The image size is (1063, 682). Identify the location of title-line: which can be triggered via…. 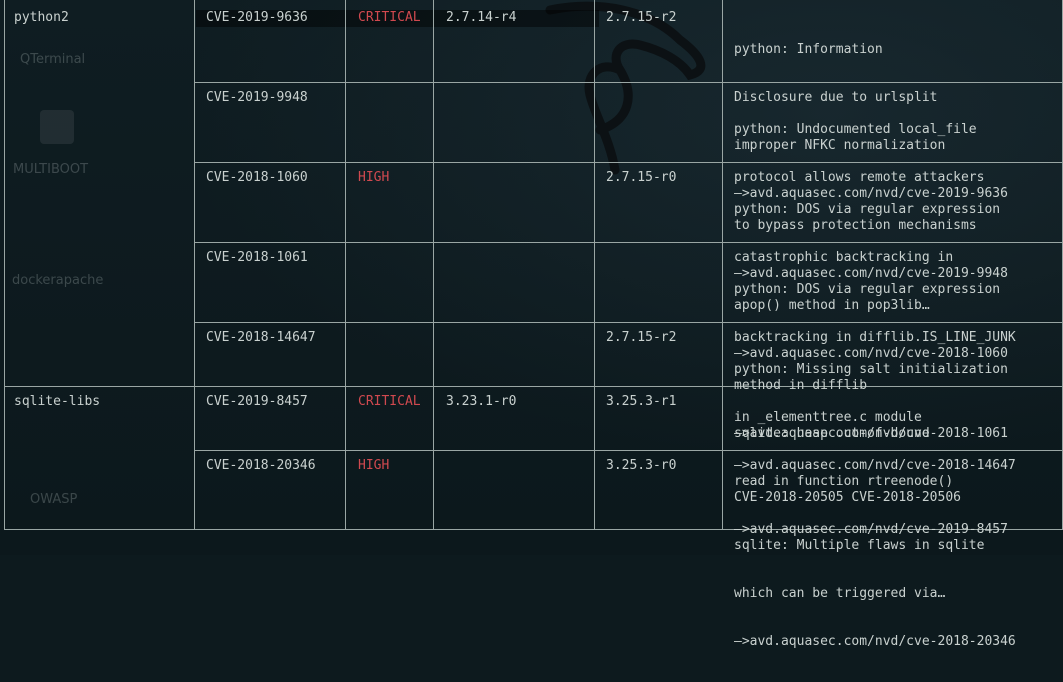
(840, 593).